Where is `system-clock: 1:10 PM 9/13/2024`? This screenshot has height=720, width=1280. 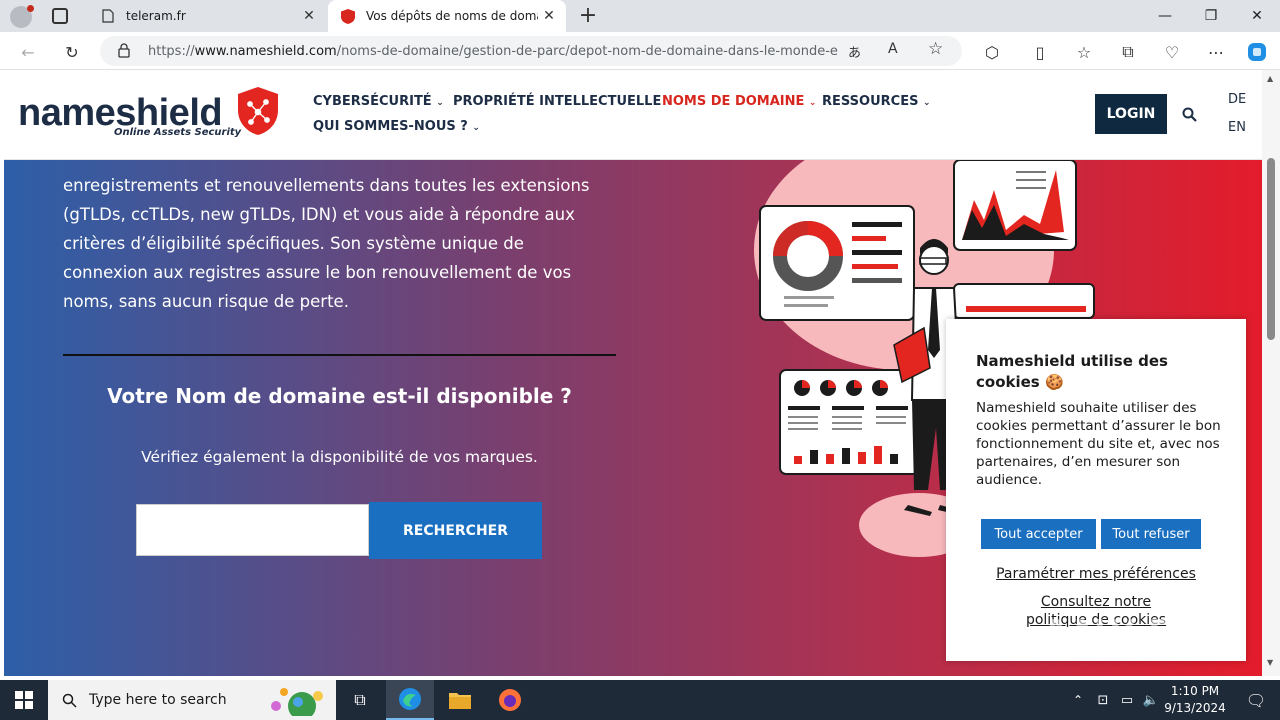 system-clock: 1:10 PM 9/13/2024 is located at coordinates (1195, 700).